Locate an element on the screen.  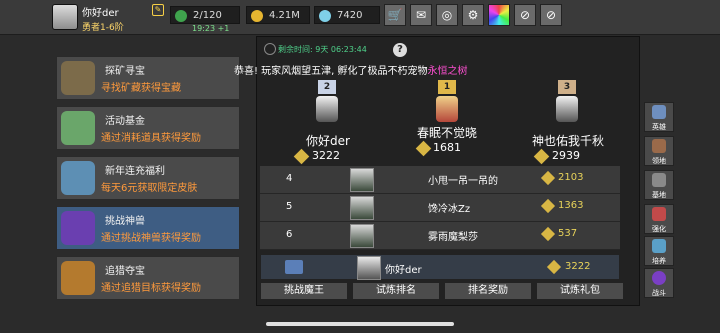
mail-button: ✉ is located at coordinates (421, 15).